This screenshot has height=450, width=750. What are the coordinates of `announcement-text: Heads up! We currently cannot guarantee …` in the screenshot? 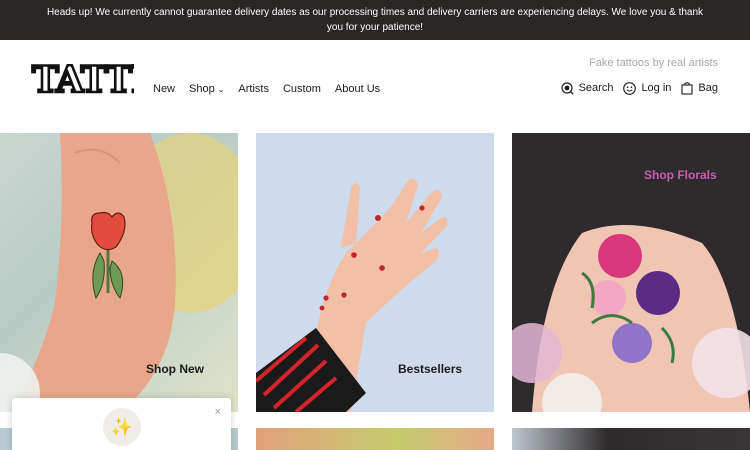 It's located at (375, 20).